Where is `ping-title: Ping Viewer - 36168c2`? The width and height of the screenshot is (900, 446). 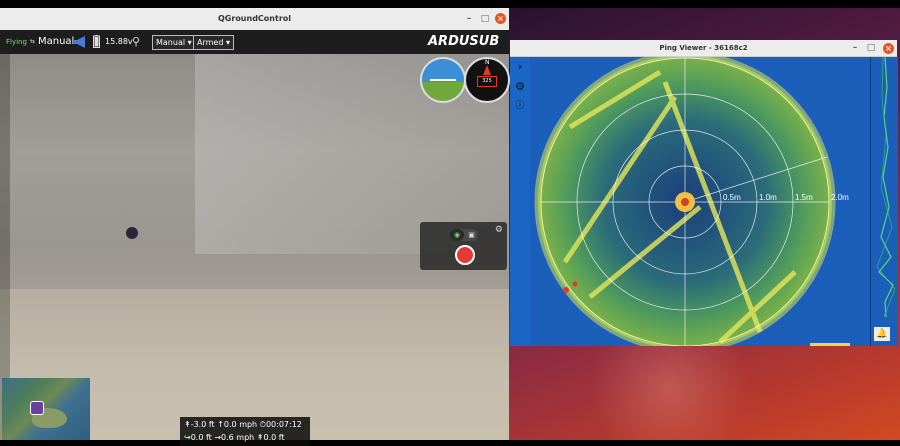
ping-title: Ping Viewer - 36168c2 is located at coordinates (703, 48).